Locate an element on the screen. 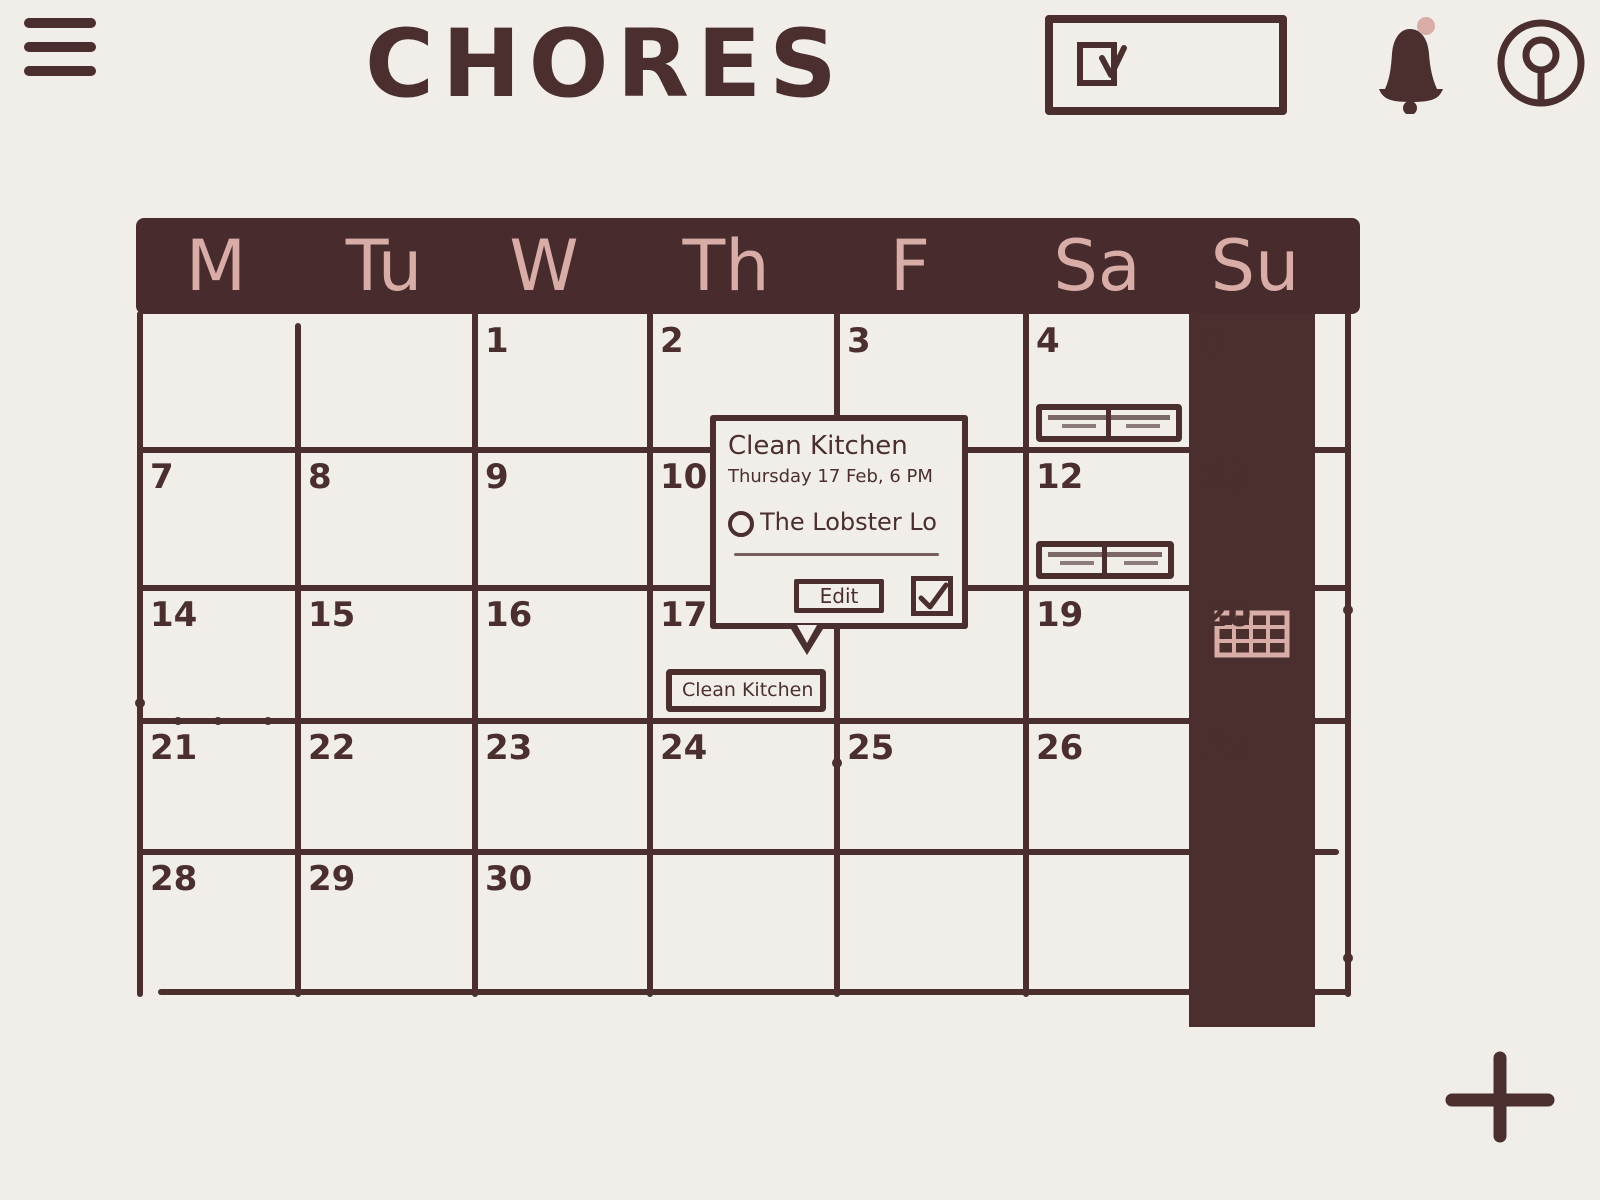  date-number: 10 is located at coordinates (684, 477).